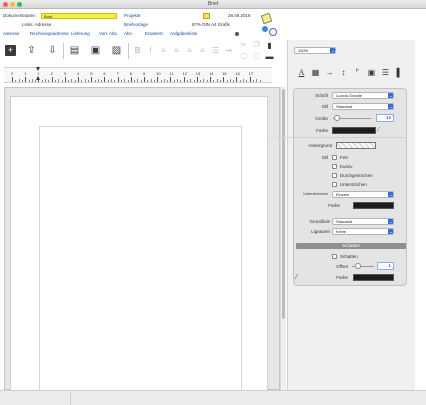 Image resolution: width=426 pixels, height=405 pixels. What do you see at coordinates (385, 266) in the screenshot?
I see `shadow-offset-input: 1` at bounding box center [385, 266].